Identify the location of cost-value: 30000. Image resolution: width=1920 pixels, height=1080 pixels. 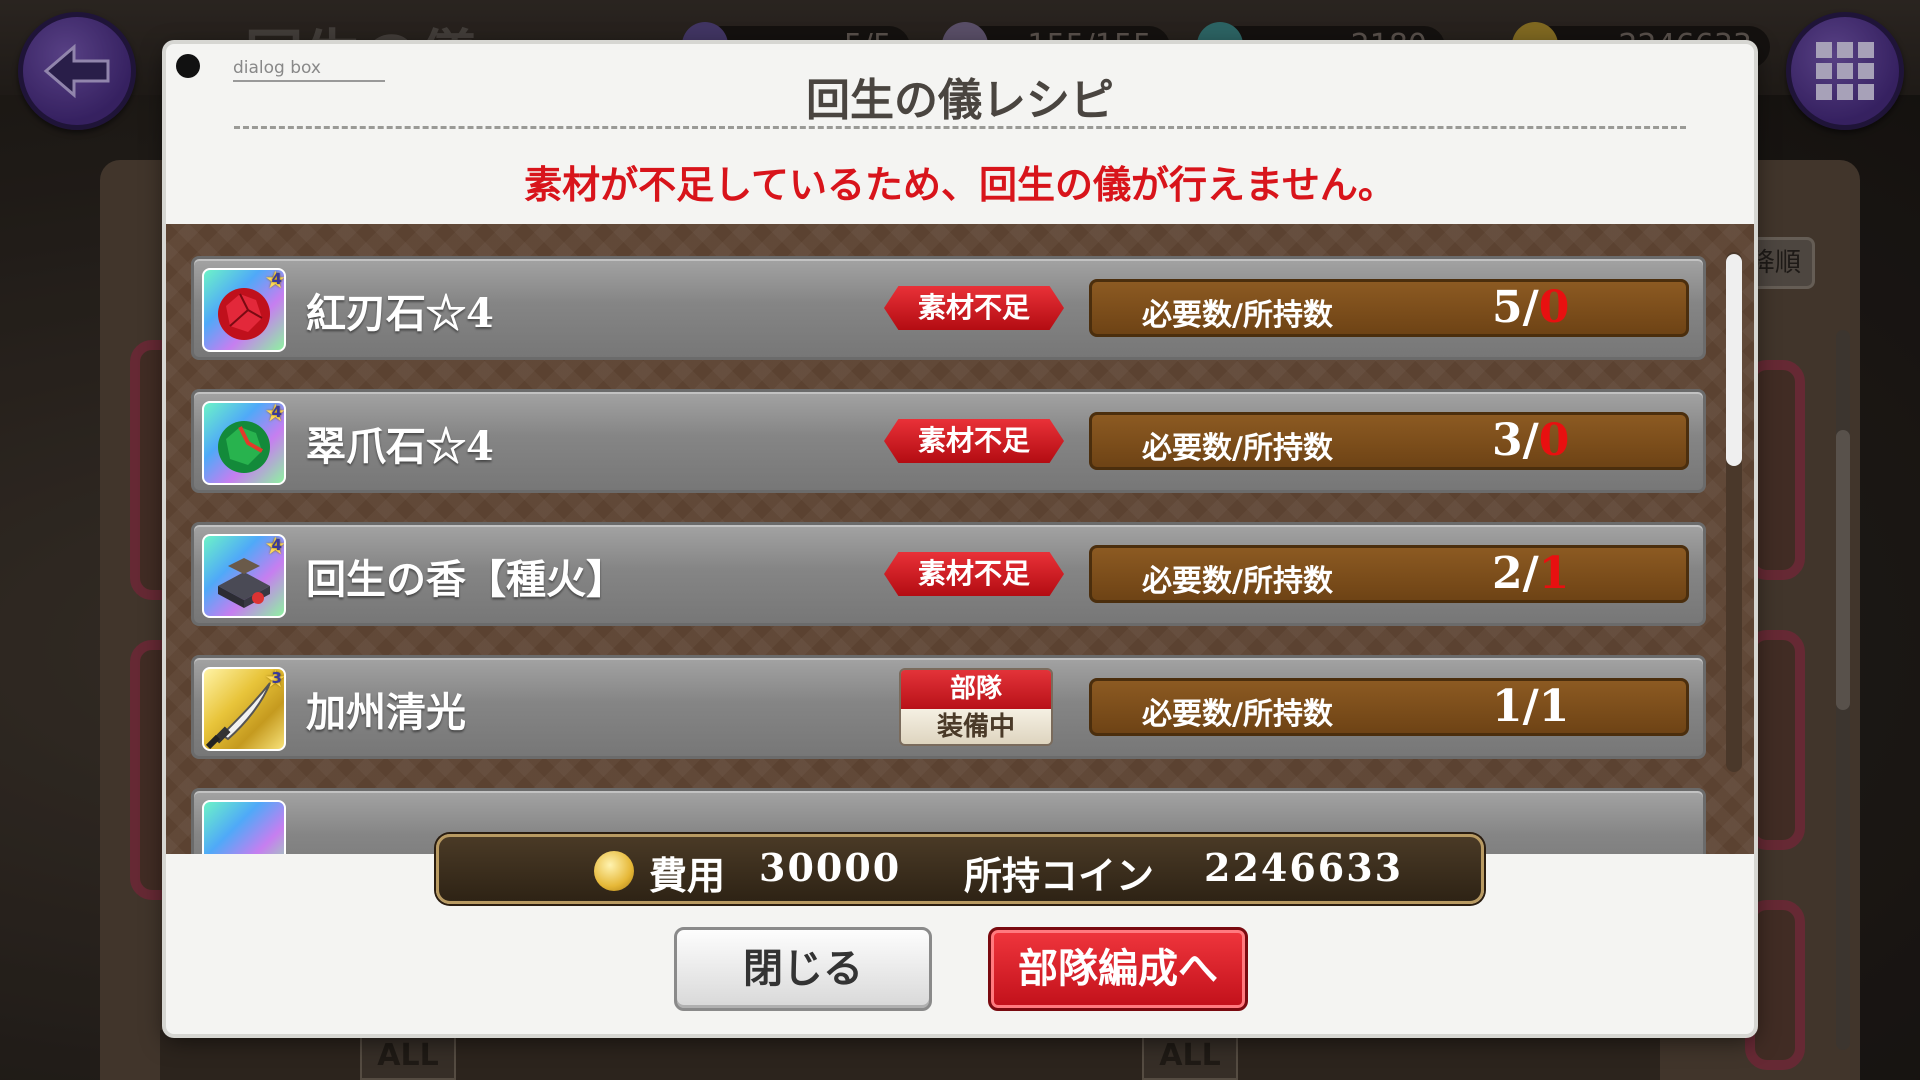
(830, 867).